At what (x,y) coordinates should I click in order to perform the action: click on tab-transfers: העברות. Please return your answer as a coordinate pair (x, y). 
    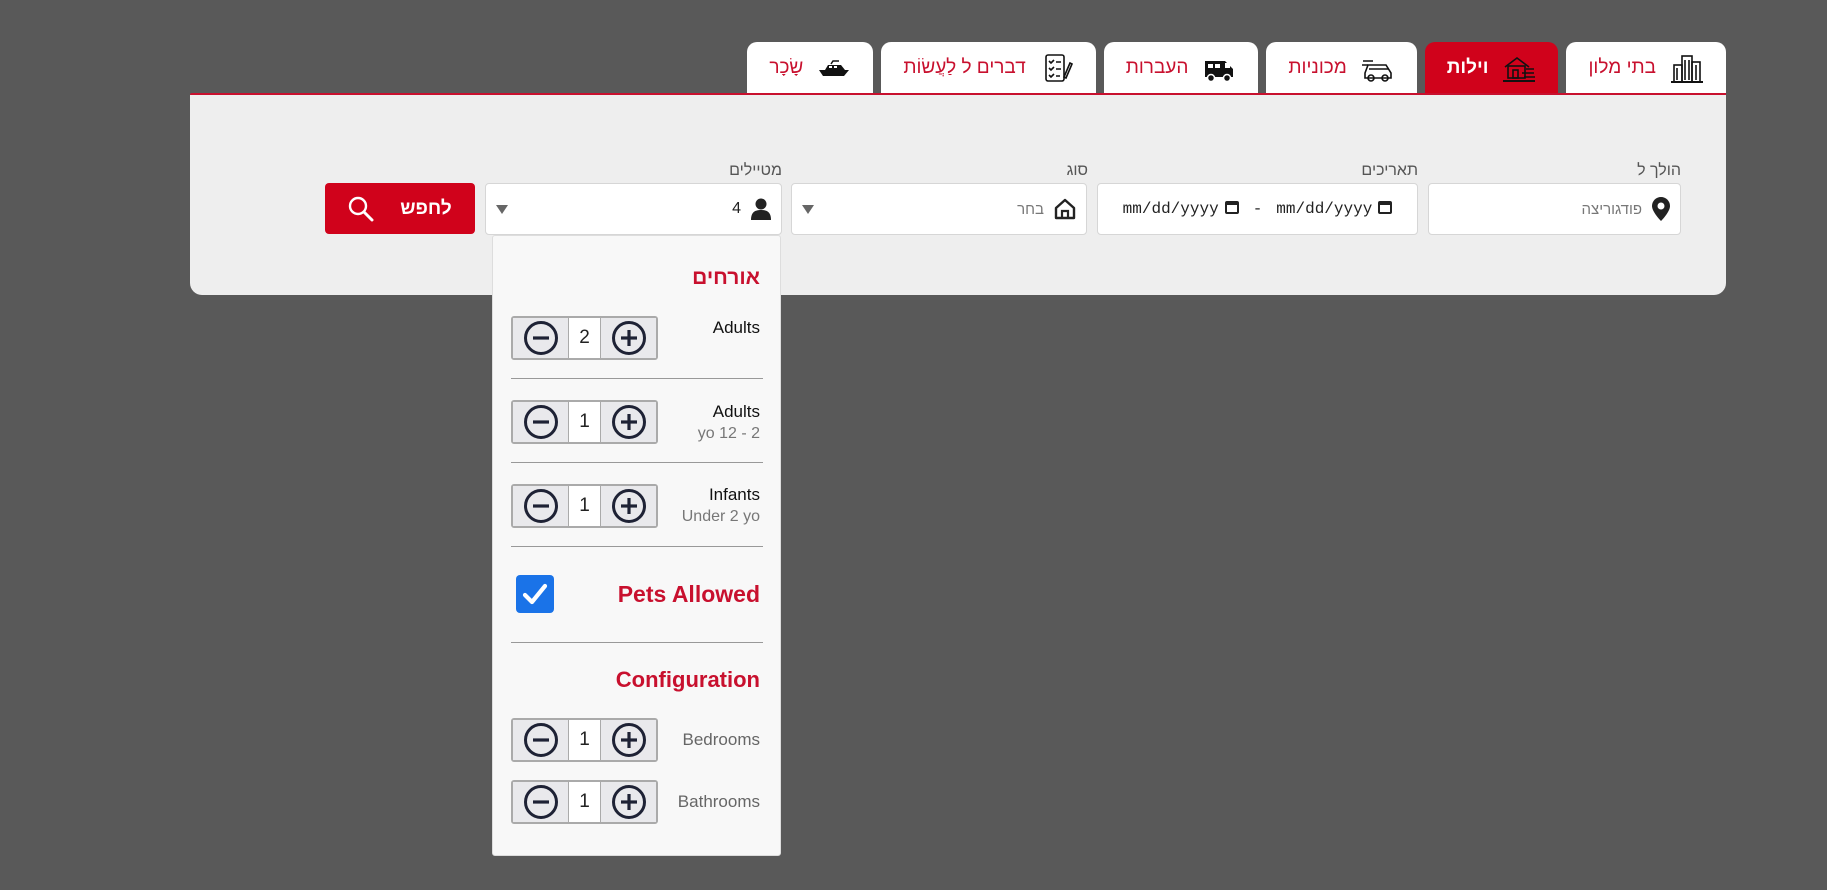
    Looking at the image, I should click on (1181, 68).